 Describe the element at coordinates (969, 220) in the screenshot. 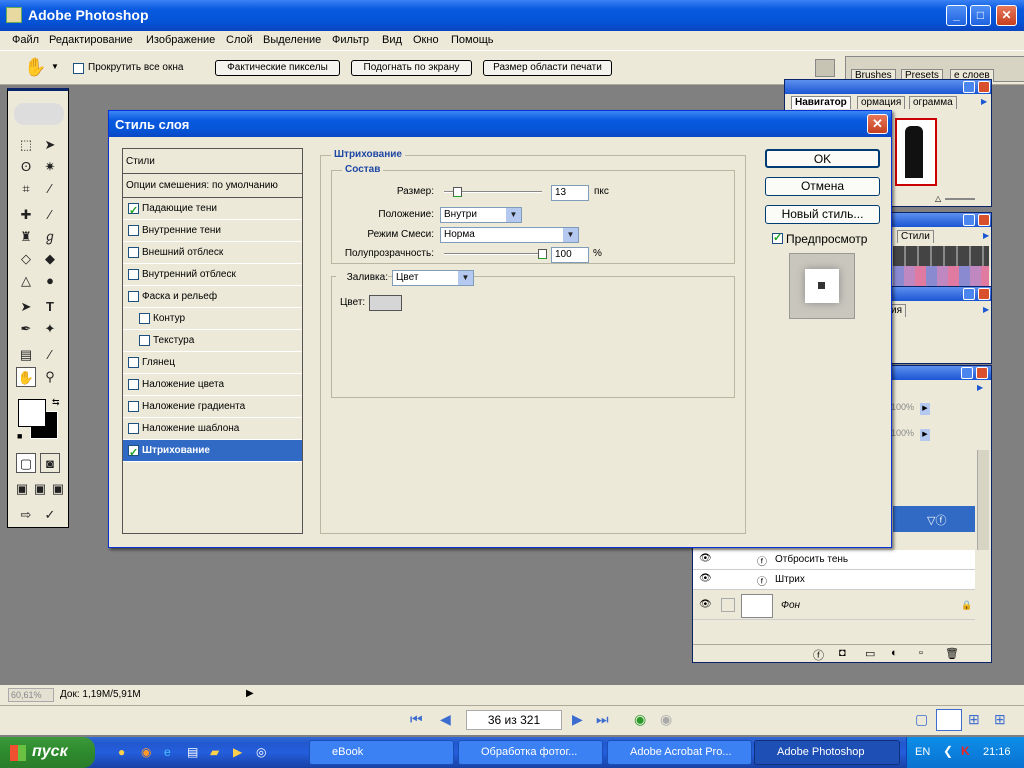

I see `swatches-minimize-button` at that location.